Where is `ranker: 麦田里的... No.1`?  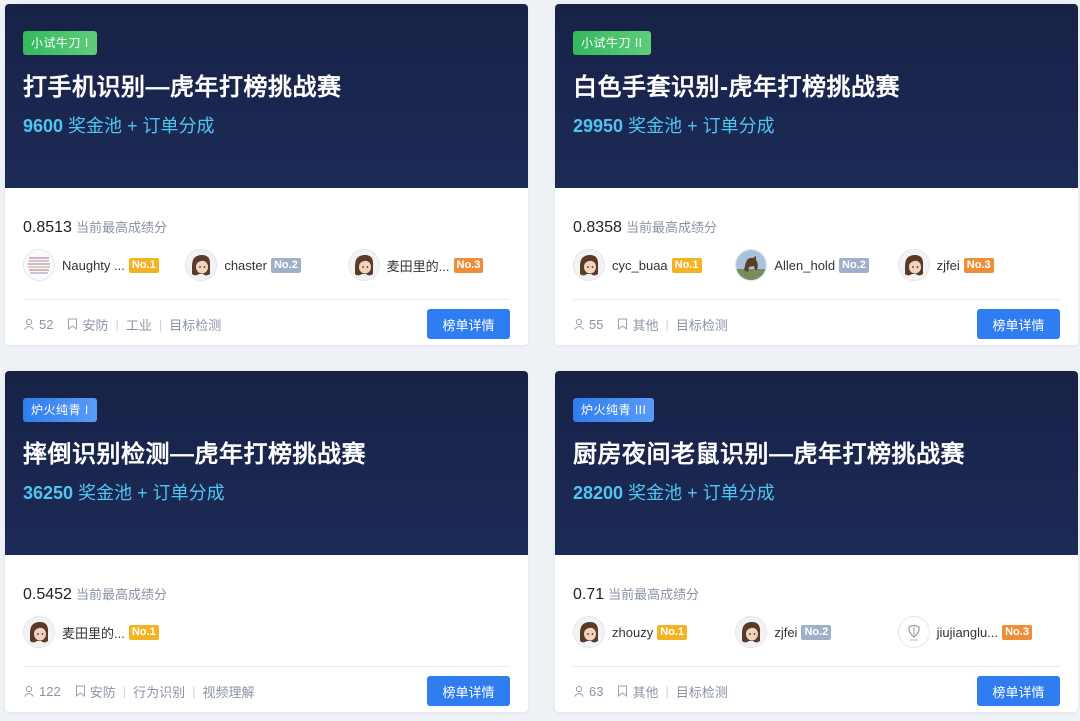
ranker: 麦田里的... No.1 is located at coordinates (110, 632).